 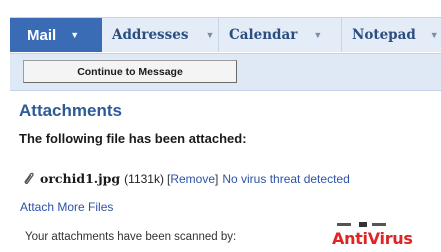 What do you see at coordinates (80, 178) in the screenshot?
I see `attachment-filename: orchid1.jpg` at bounding box center [80, 178].